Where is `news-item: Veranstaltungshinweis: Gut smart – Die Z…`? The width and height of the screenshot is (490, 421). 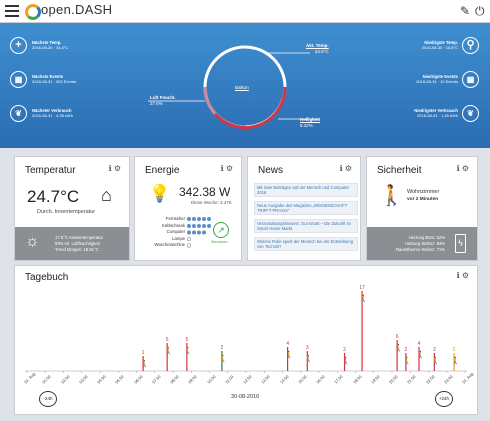
news-item: Veranstaltungshinweis: Gut smart – Die Z… is located at coordinates (306, 226).